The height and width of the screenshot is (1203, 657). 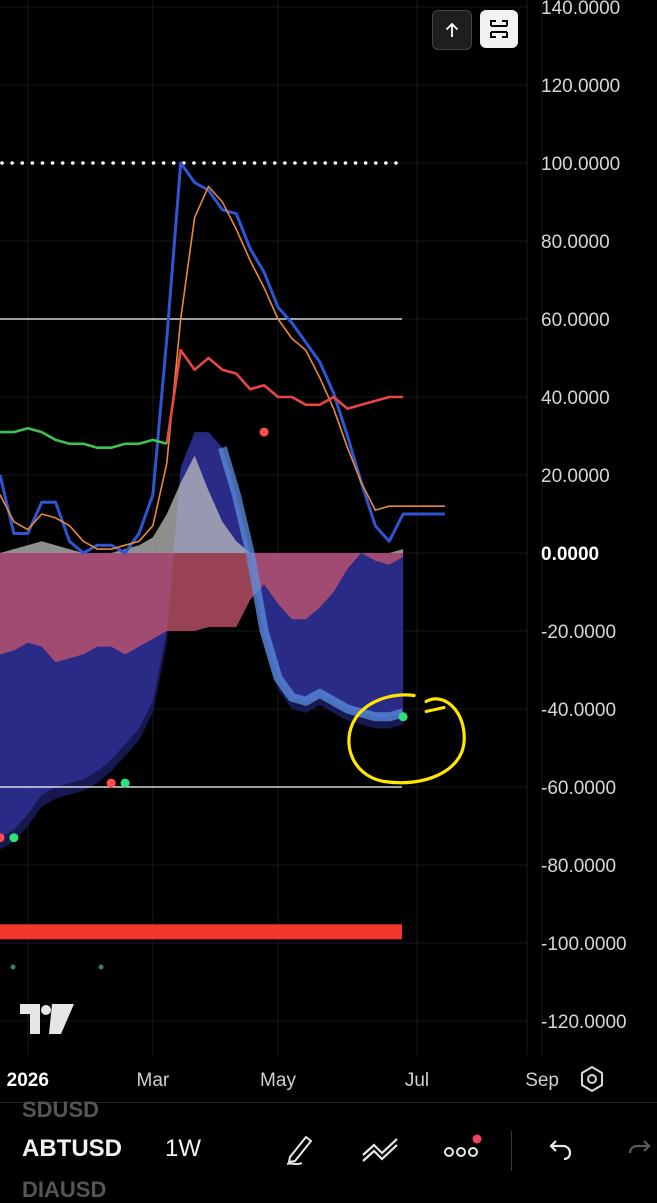 I want to click on draw-button, so click(x=300, y=1149).